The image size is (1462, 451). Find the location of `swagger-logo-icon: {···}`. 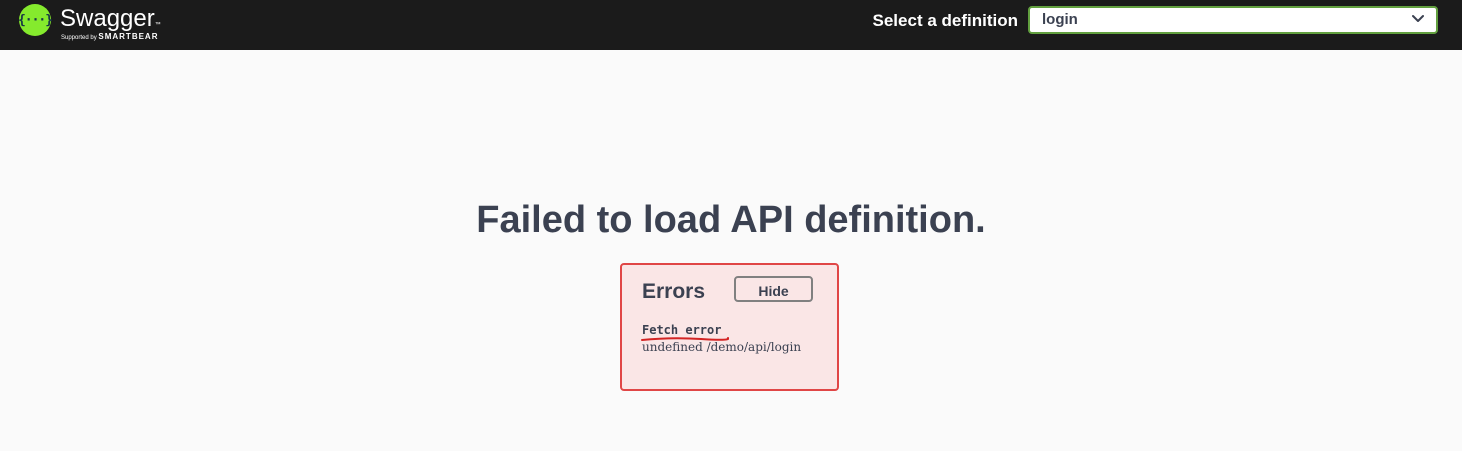

swagger-logo-icon: {···} is located at coordinates (35, 20).